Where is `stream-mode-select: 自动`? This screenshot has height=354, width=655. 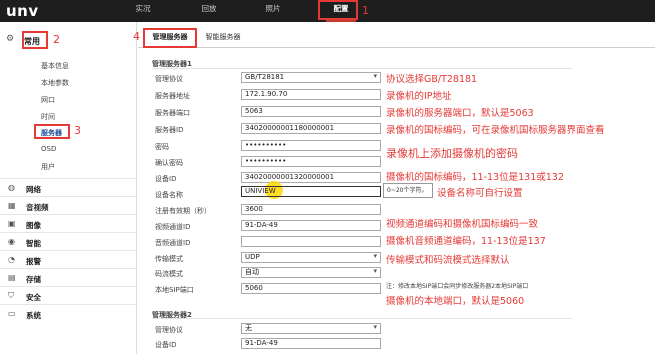
stream-mode-select: 自动 is located at coordinates (311, 272).